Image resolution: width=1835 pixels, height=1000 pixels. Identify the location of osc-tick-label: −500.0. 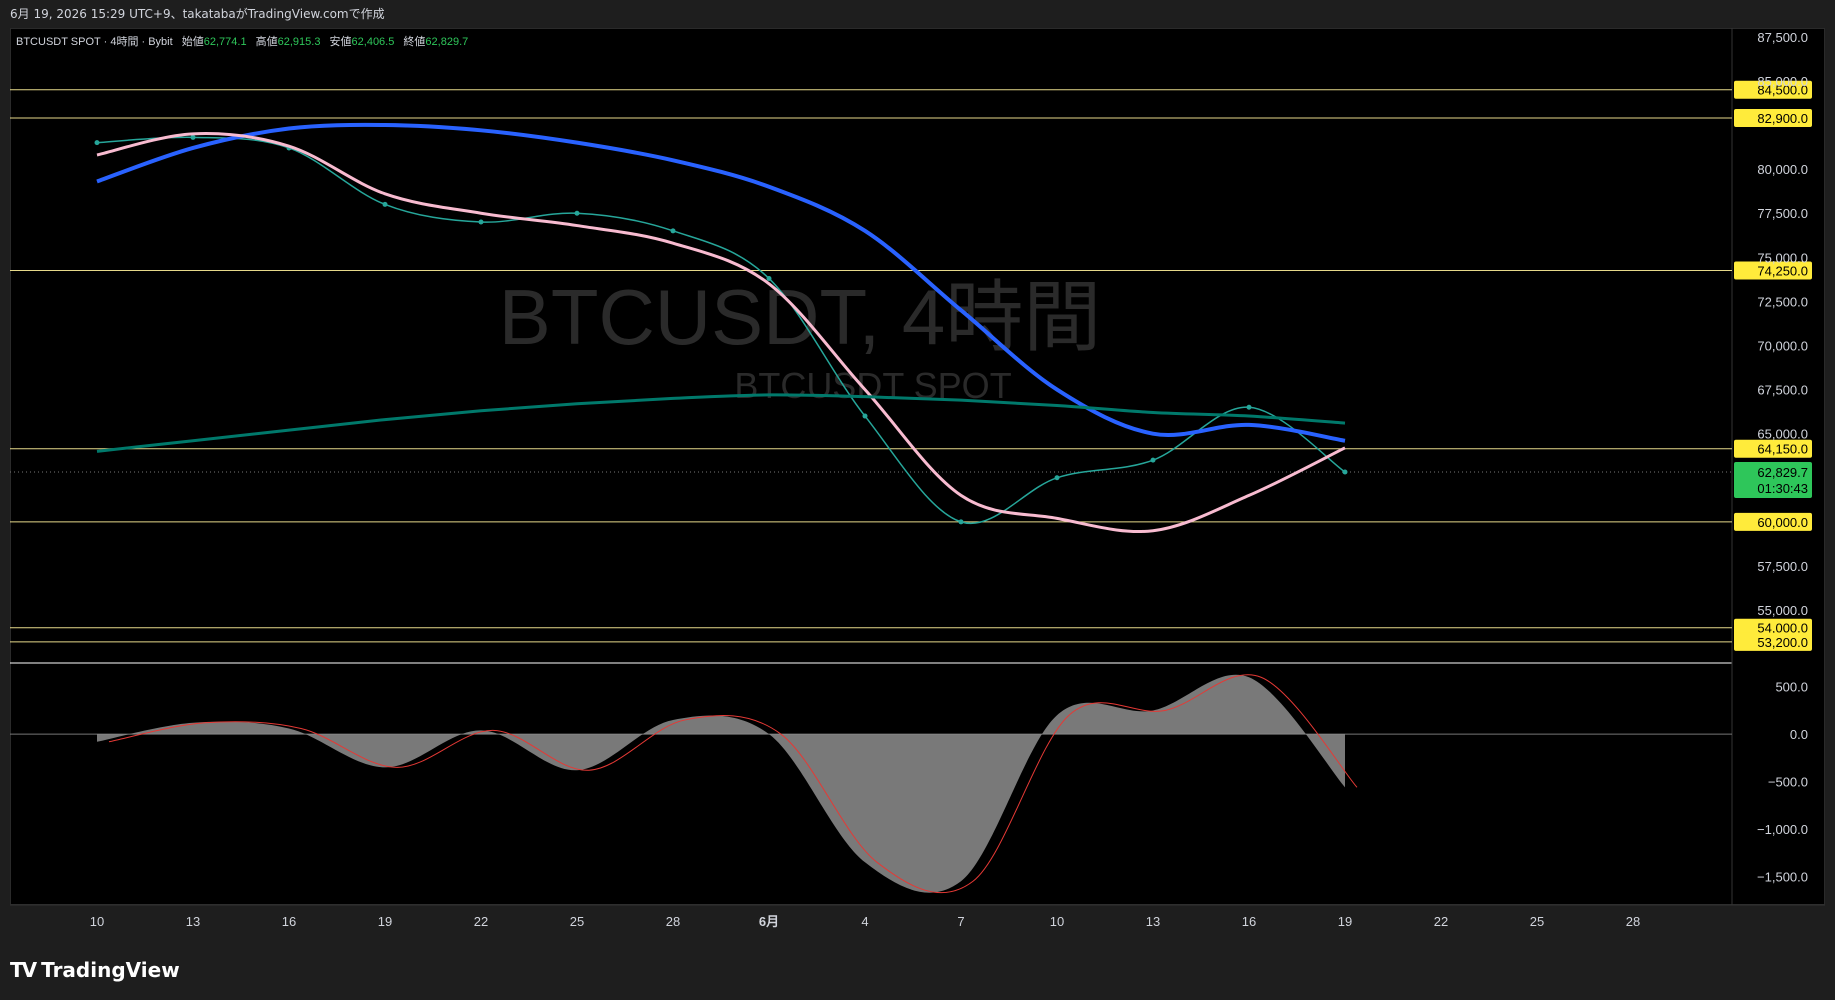
(1788, 782).